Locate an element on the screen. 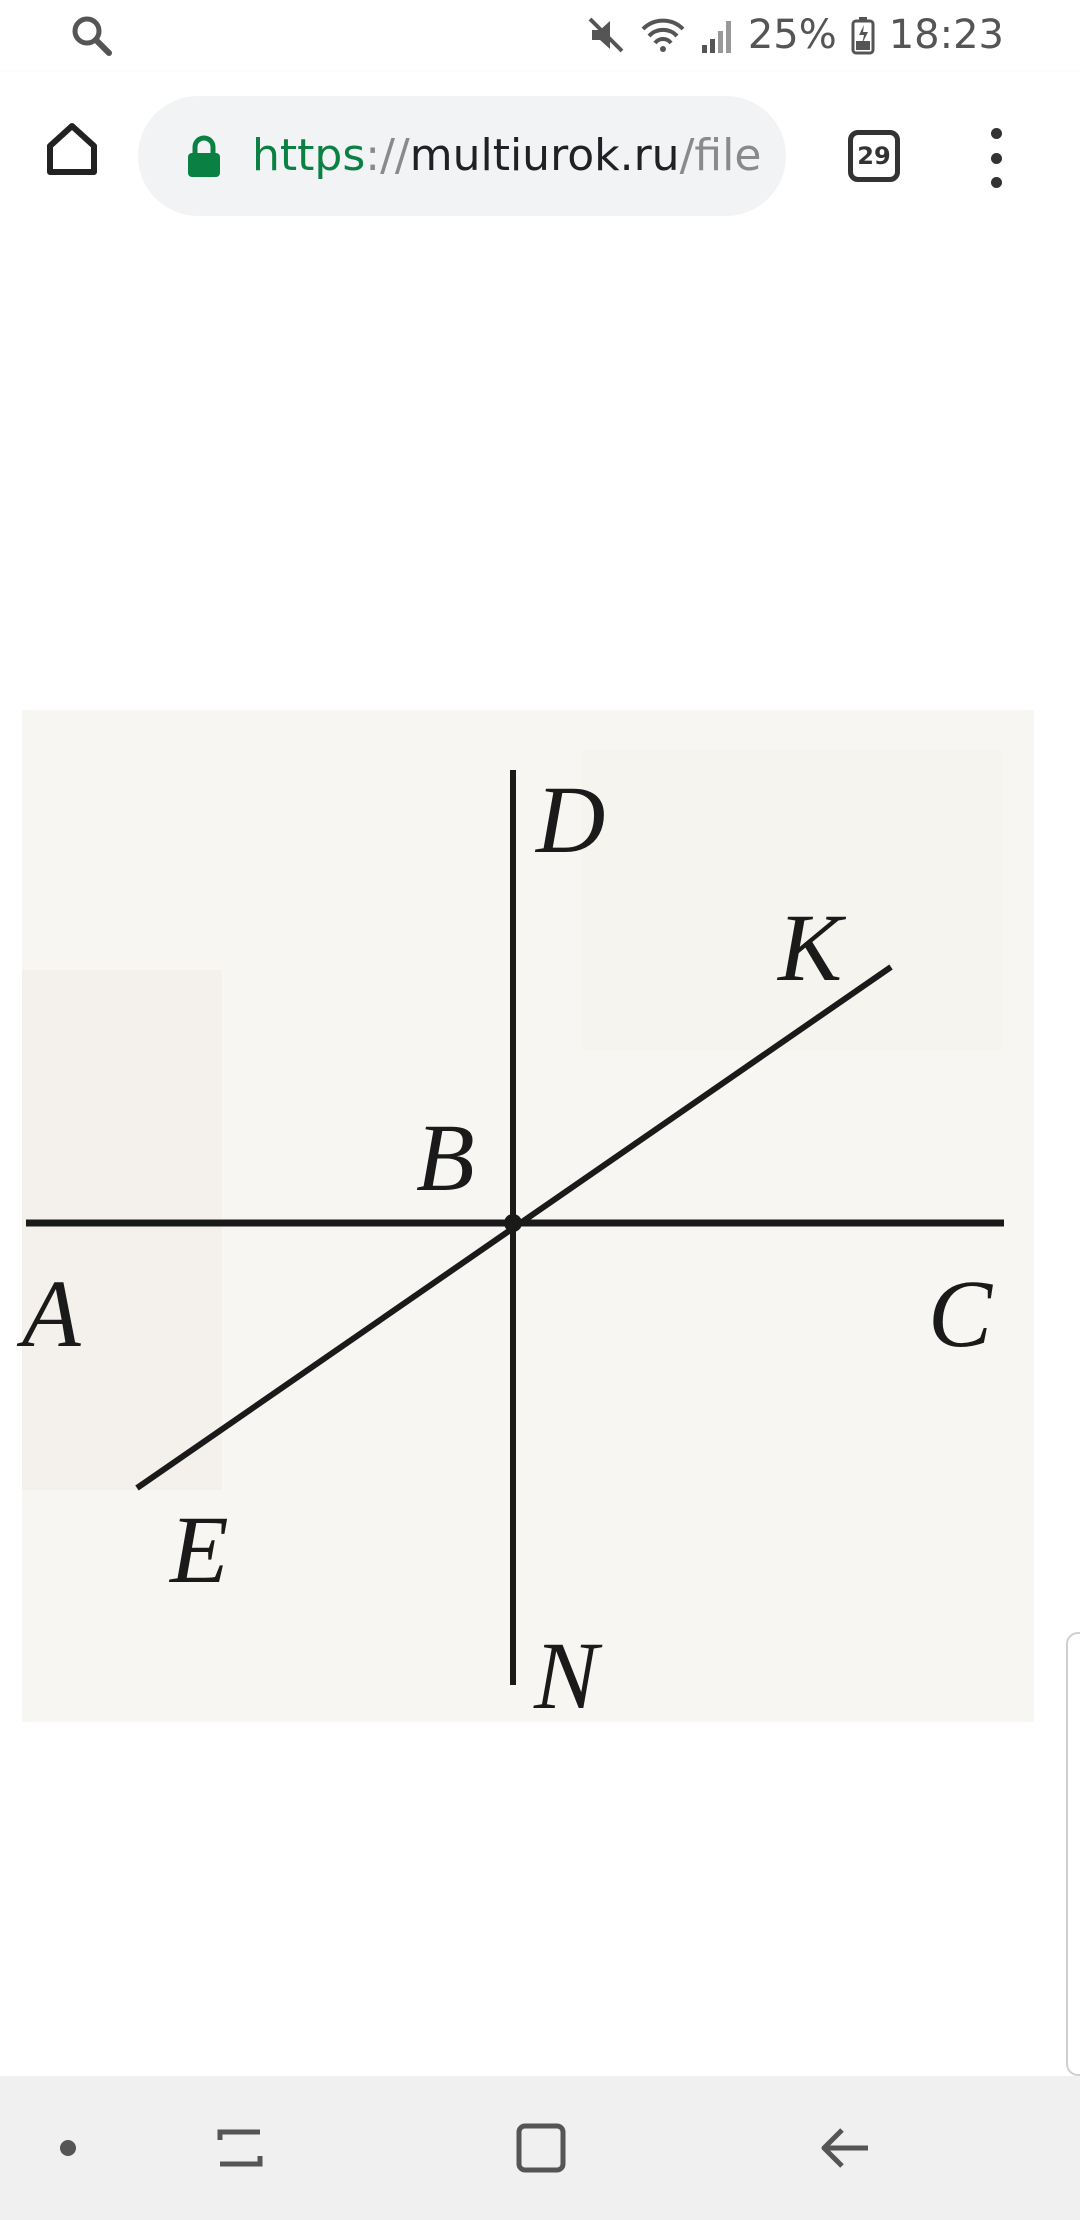 The height and width of the screenshot is (2220, 1080). navigation-bar is located at coordinates (540, 2148).